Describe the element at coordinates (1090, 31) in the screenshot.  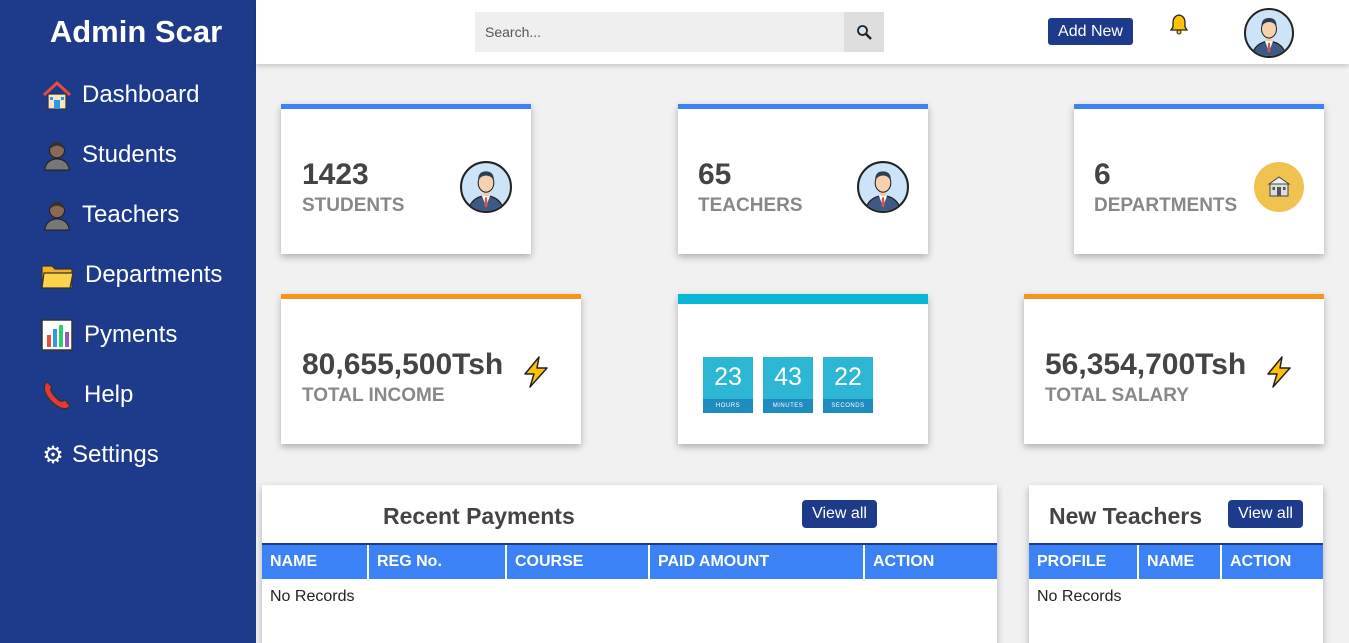
I see `add-new-button: Add New` at that location.